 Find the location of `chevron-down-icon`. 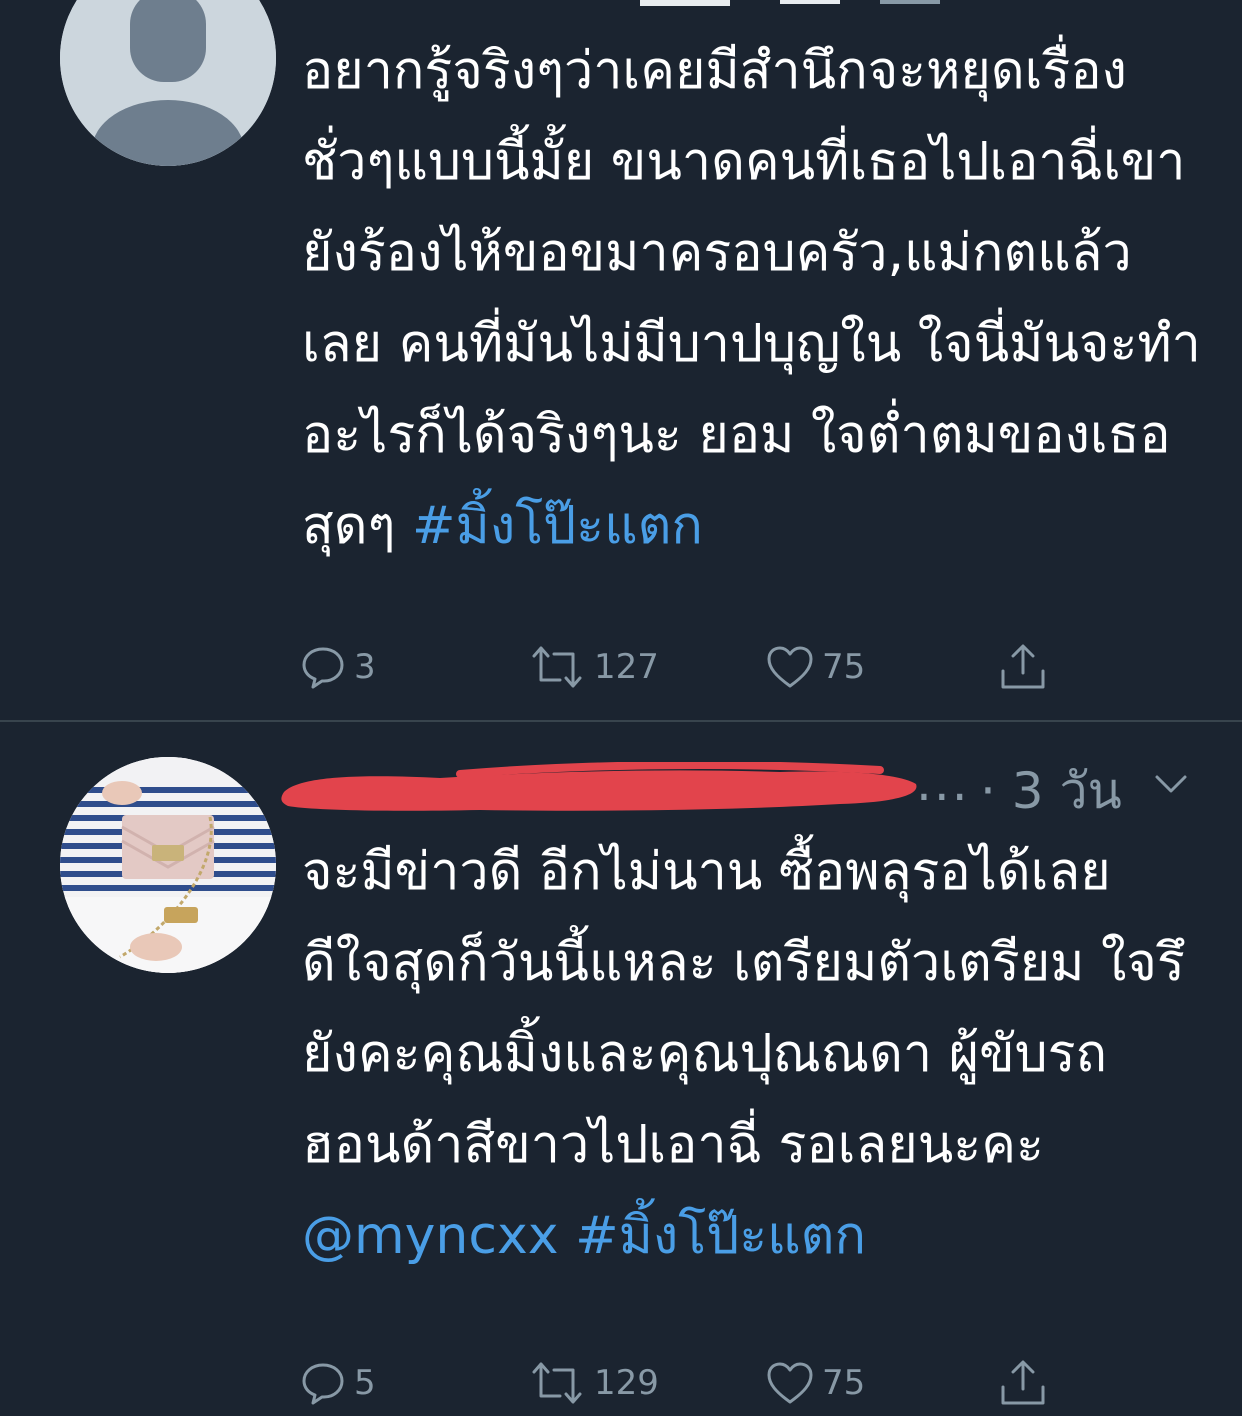

chevron-down-icon is located at coordinates (1171, 784).